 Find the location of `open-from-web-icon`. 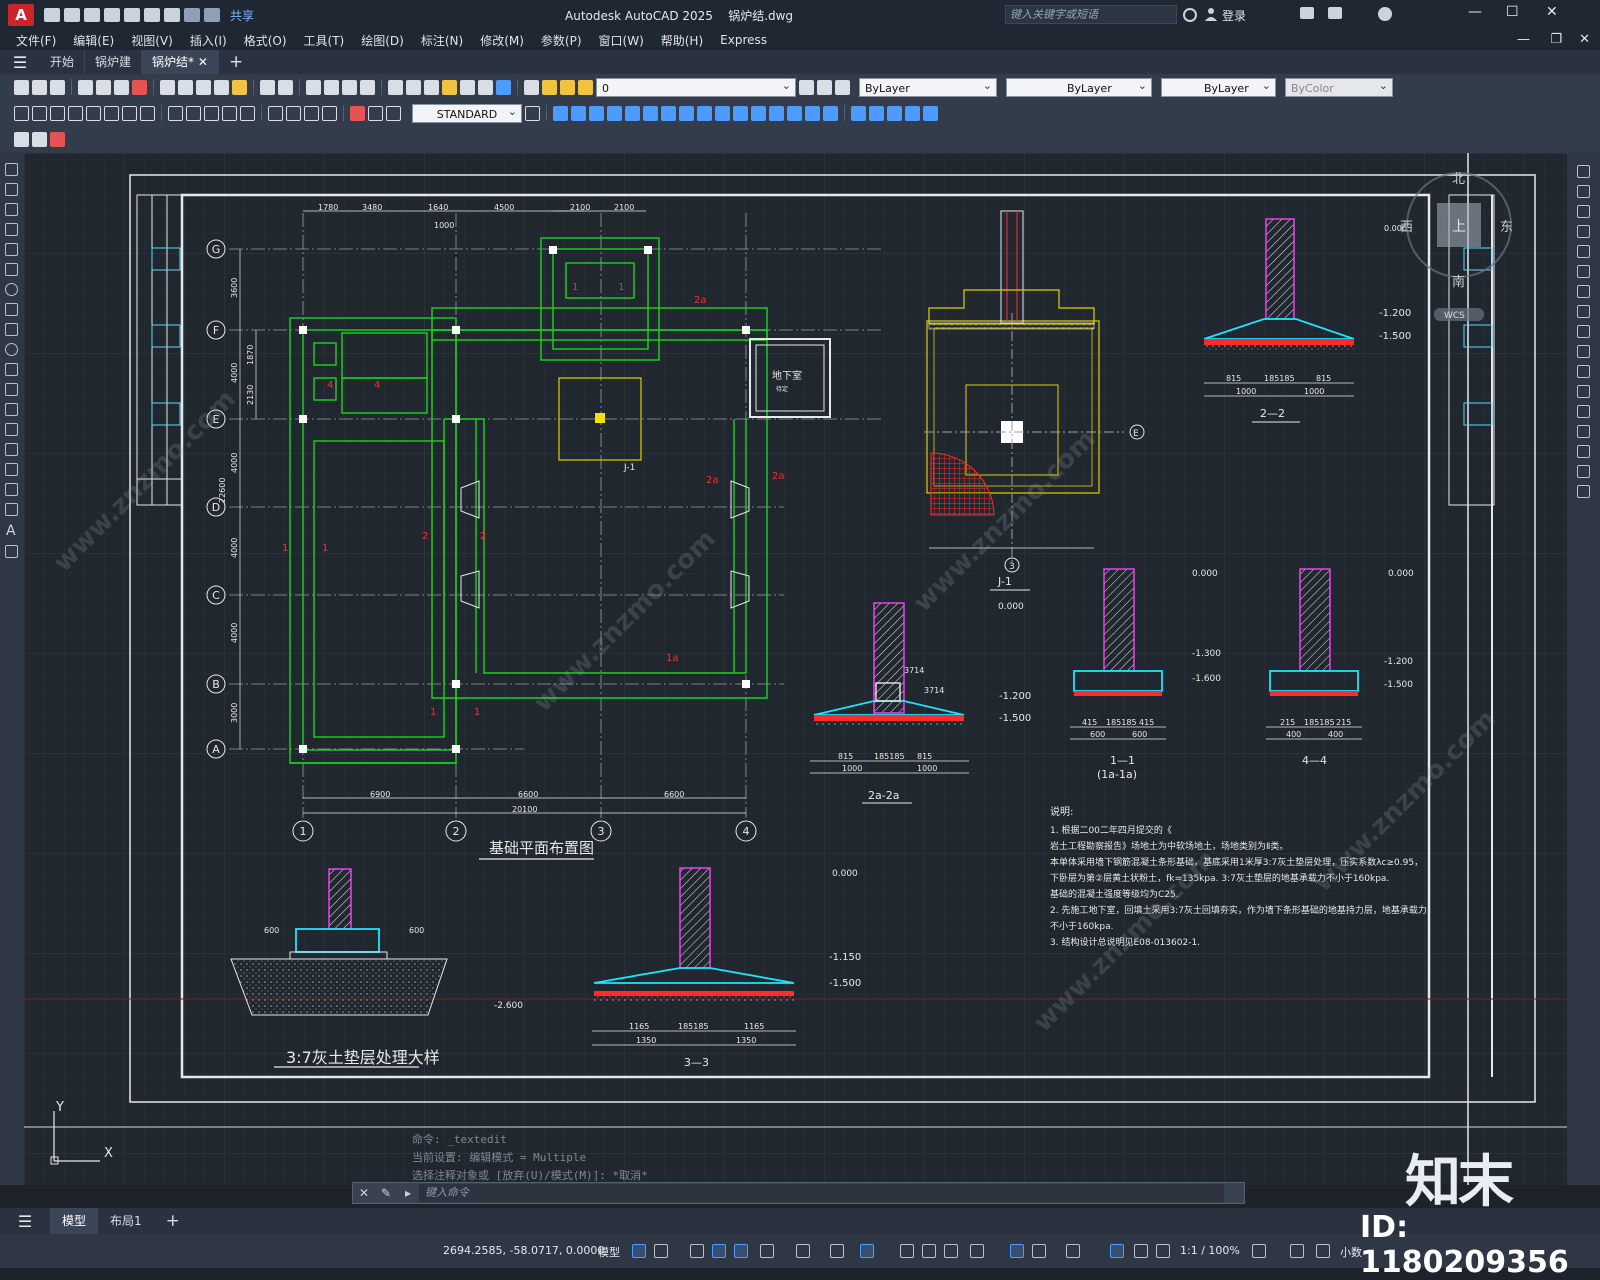

open-from-web-icon is located at coordinates (132, 15).